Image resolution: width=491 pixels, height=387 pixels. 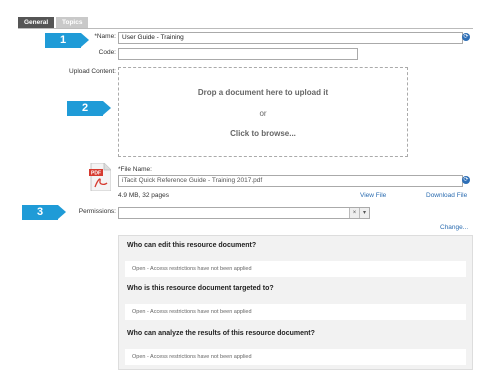 What do you see at coordinates (89, 108) in the screenshot?
I see `step-2-badge: 2` at bounding box center [89, 108].